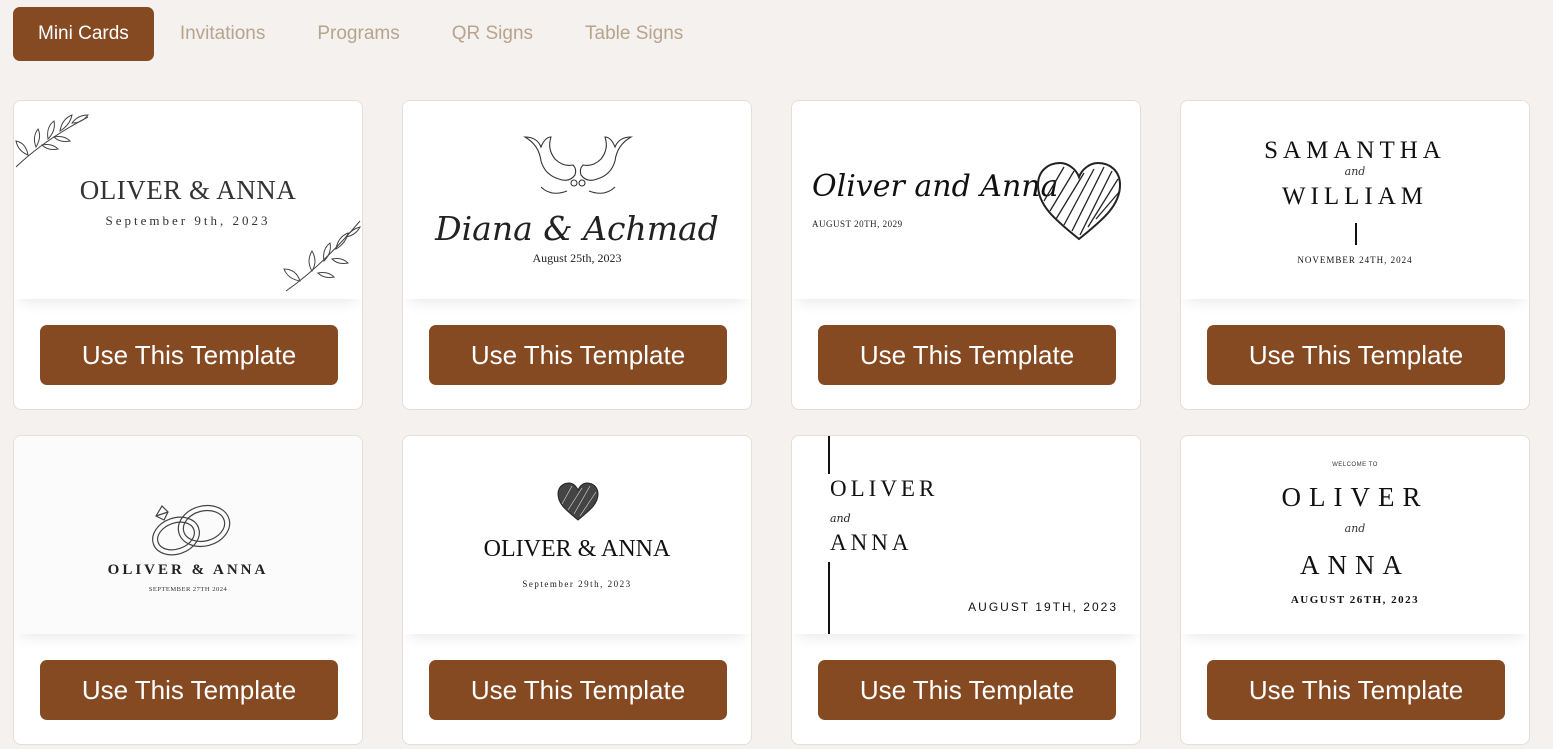  What do you see at coordinates (829, 455) in the screenshot?
I see `vertical-rule-top` at bounding box center [829, 455].